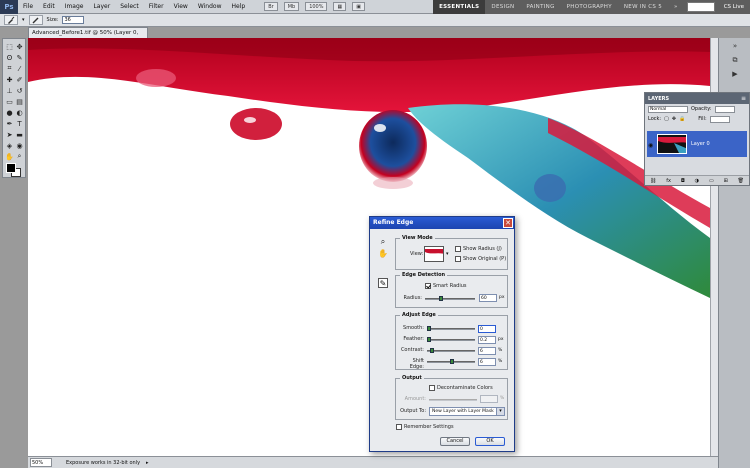 The height and width of the screenshot is (468, 750). Describe the element at coordinates (19, 112) in the screenshot. I see `dodge-tool-icon: ◐` at that location.